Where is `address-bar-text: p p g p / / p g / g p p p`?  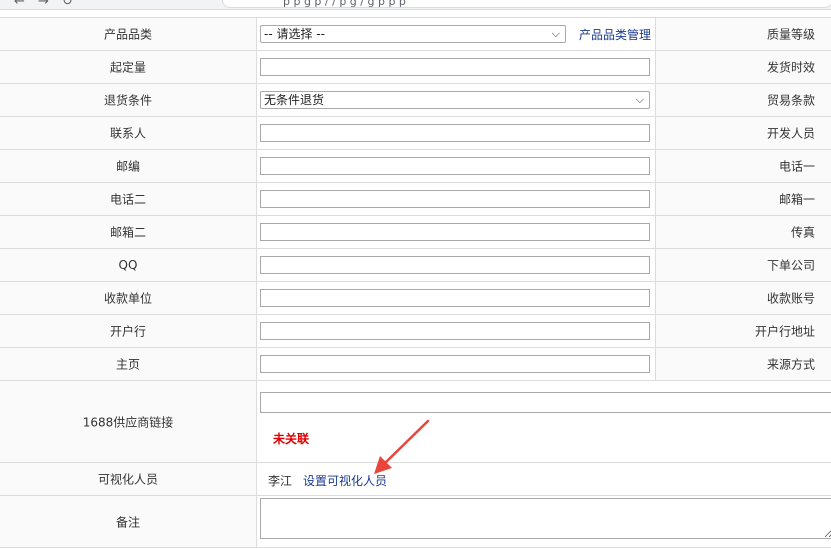
address-bar-text: p p g p / / p g / g p p p is located at coordinates (344, 4).